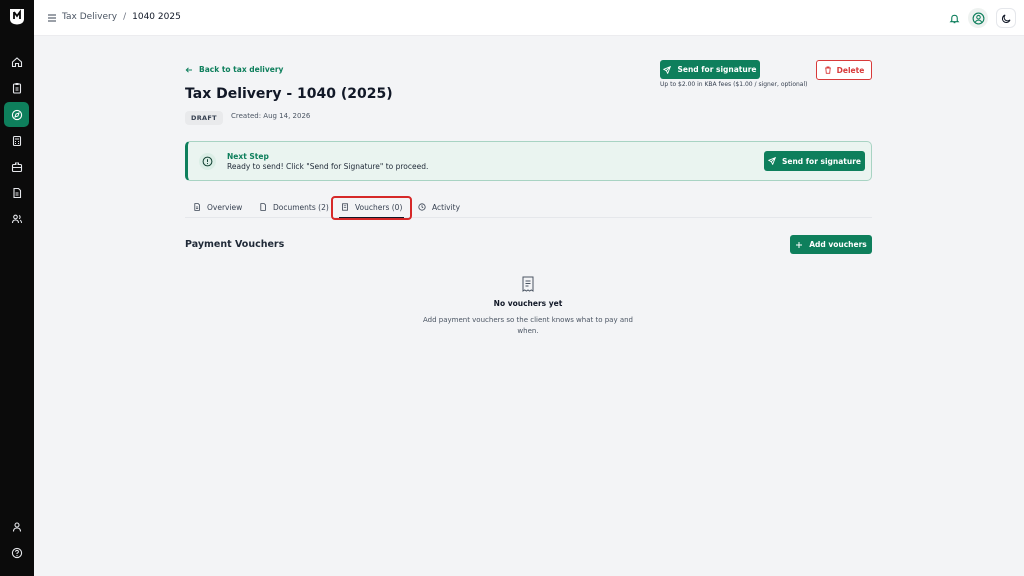 The image size is (1024, 576). I want to click on menu-icon, so click(52, 18).